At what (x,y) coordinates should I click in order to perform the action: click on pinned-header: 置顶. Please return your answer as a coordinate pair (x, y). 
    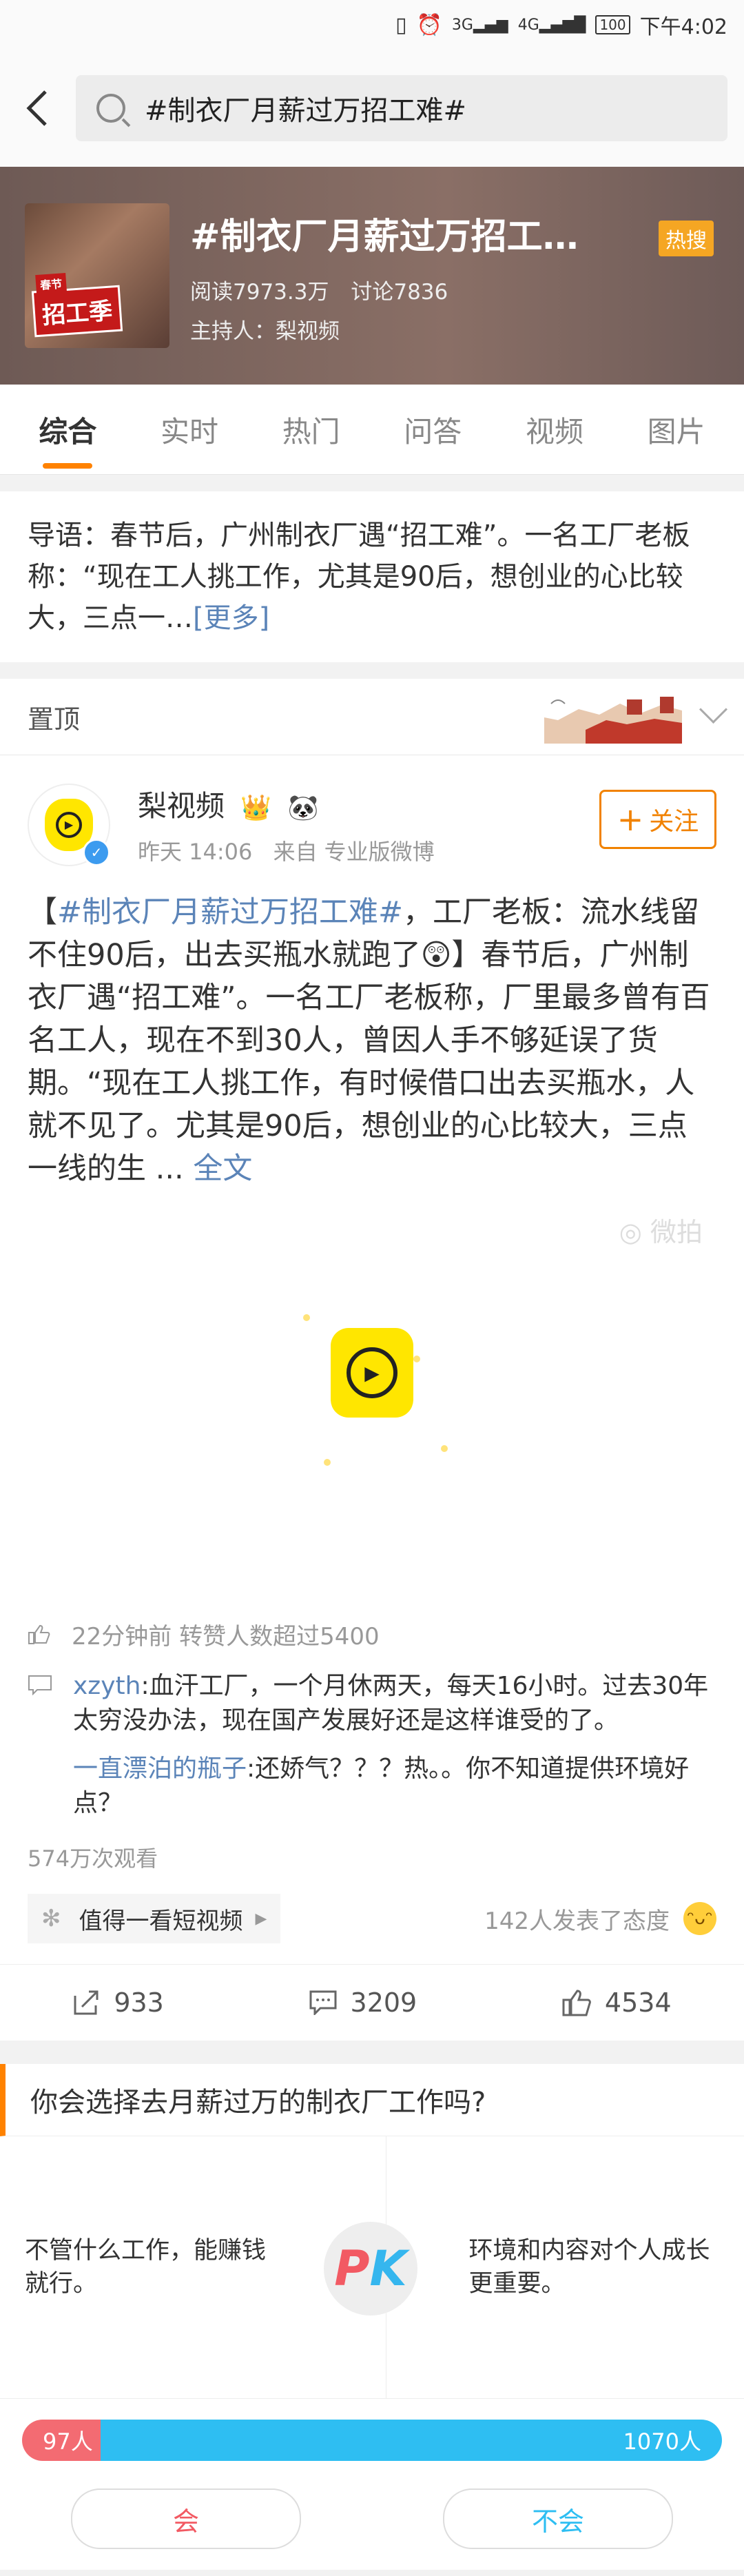
    Looking at the image, I should click on (372, 717).